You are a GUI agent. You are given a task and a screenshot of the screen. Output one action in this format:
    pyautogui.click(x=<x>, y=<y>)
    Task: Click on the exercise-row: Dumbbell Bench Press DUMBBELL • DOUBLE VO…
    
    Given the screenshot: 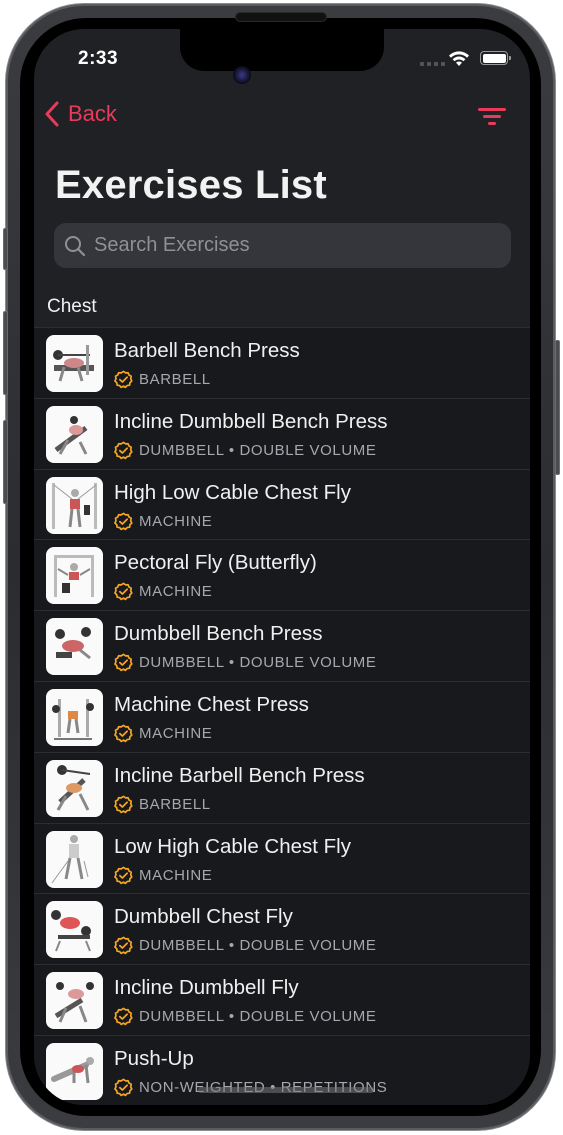 What is the action you would take?
    pyautogui.click(x=282, y=646)
    